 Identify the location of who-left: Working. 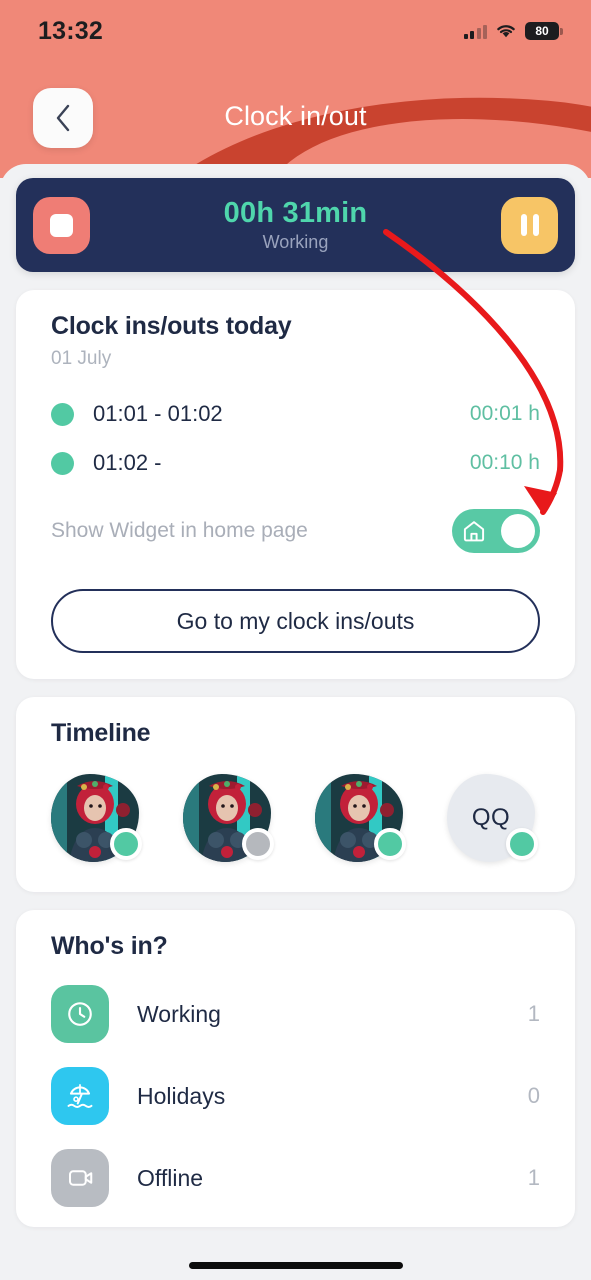
(136, 1014).